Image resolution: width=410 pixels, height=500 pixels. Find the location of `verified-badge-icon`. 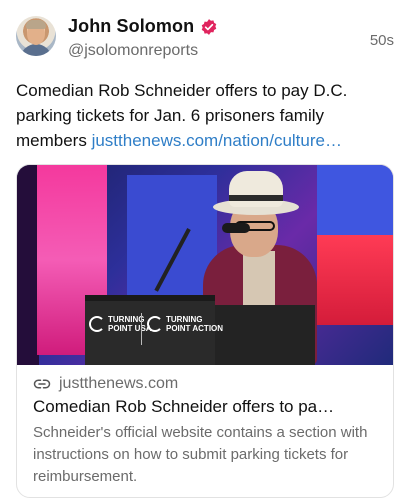

verified-badge-icon is located at coordinates (209, 26).